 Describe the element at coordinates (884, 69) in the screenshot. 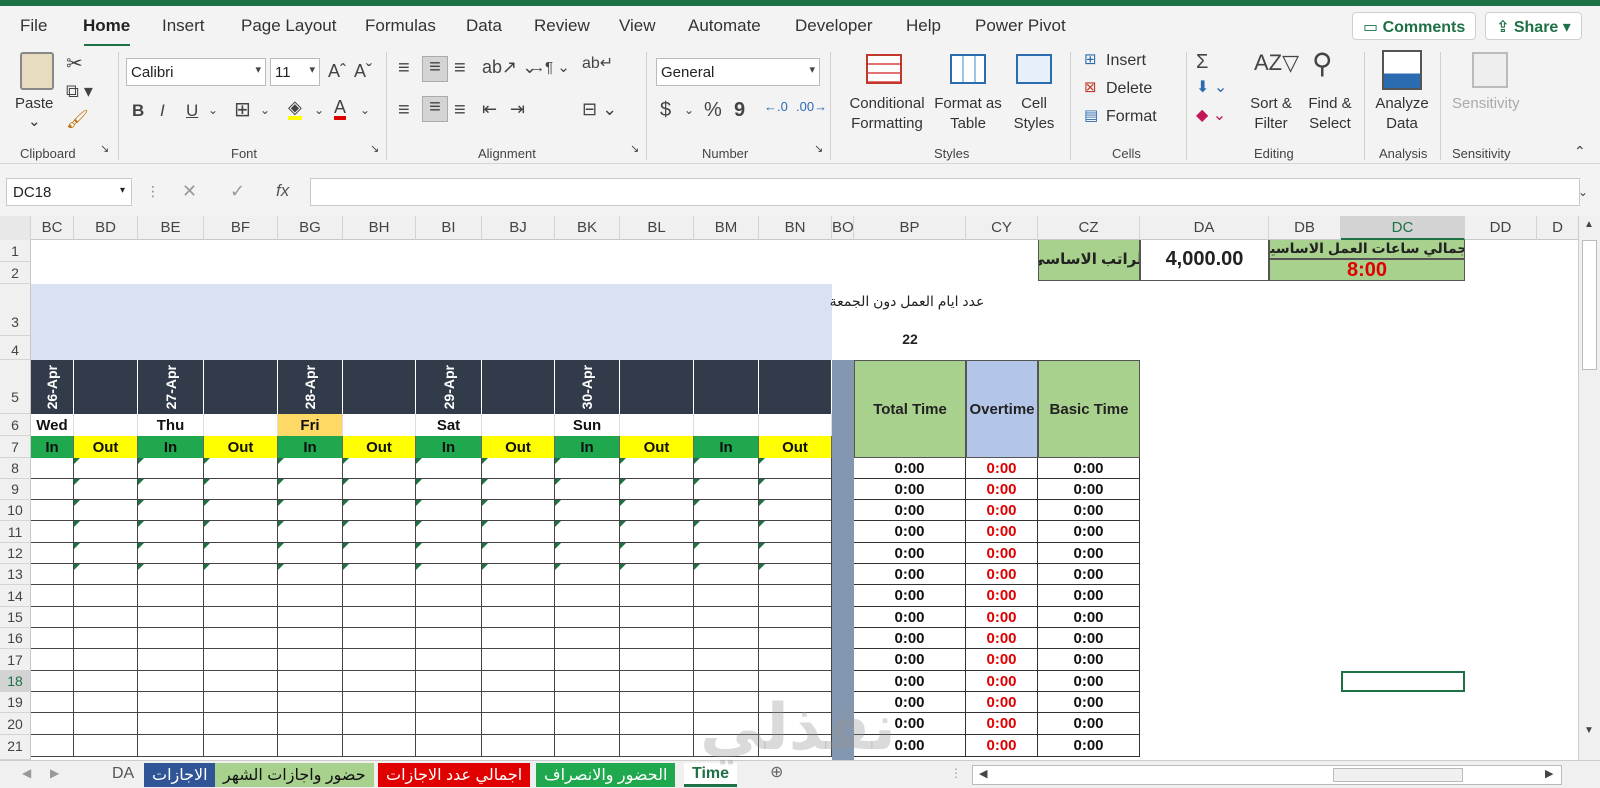

I see `conditional-formatting-icon` at that location.